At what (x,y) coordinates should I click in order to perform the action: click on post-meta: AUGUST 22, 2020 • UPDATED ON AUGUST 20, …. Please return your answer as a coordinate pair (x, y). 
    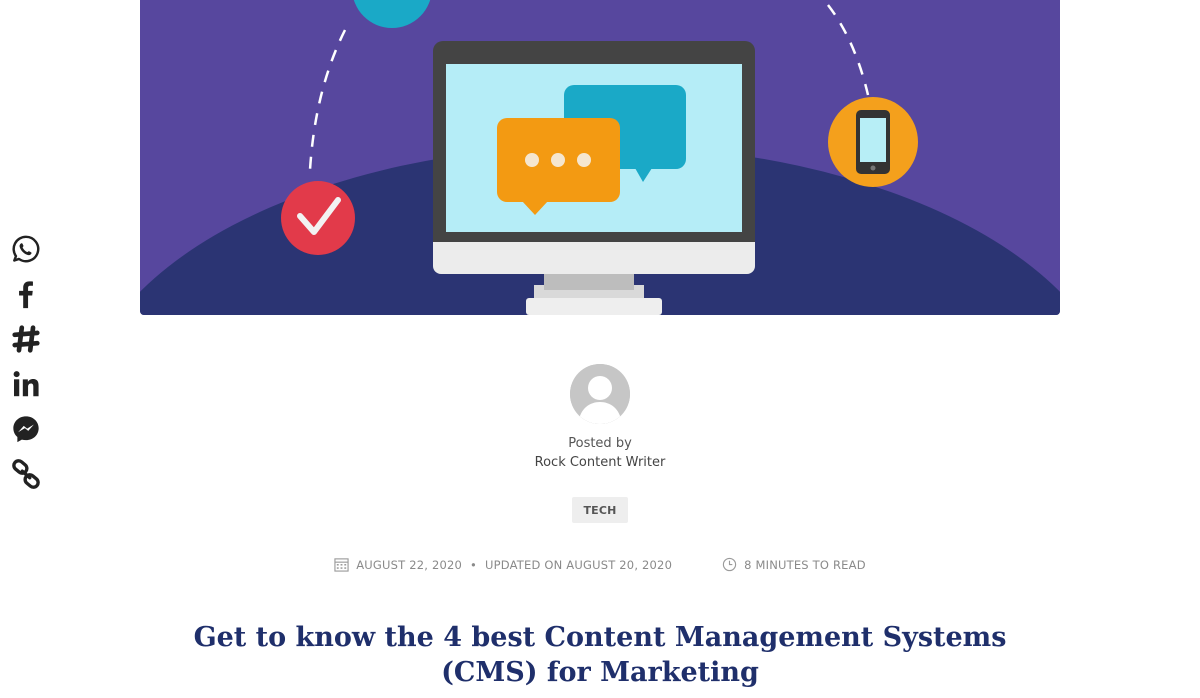
    Looking at the image, I should click on (600, 564).